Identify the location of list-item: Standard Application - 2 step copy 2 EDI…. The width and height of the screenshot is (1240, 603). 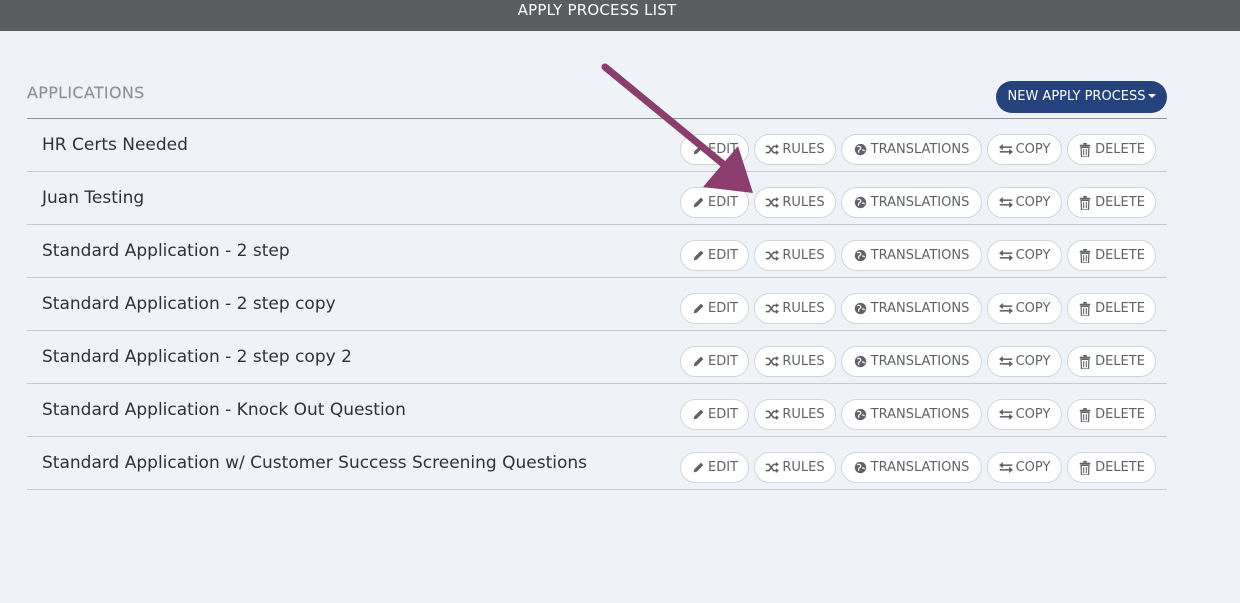
(597, 357).